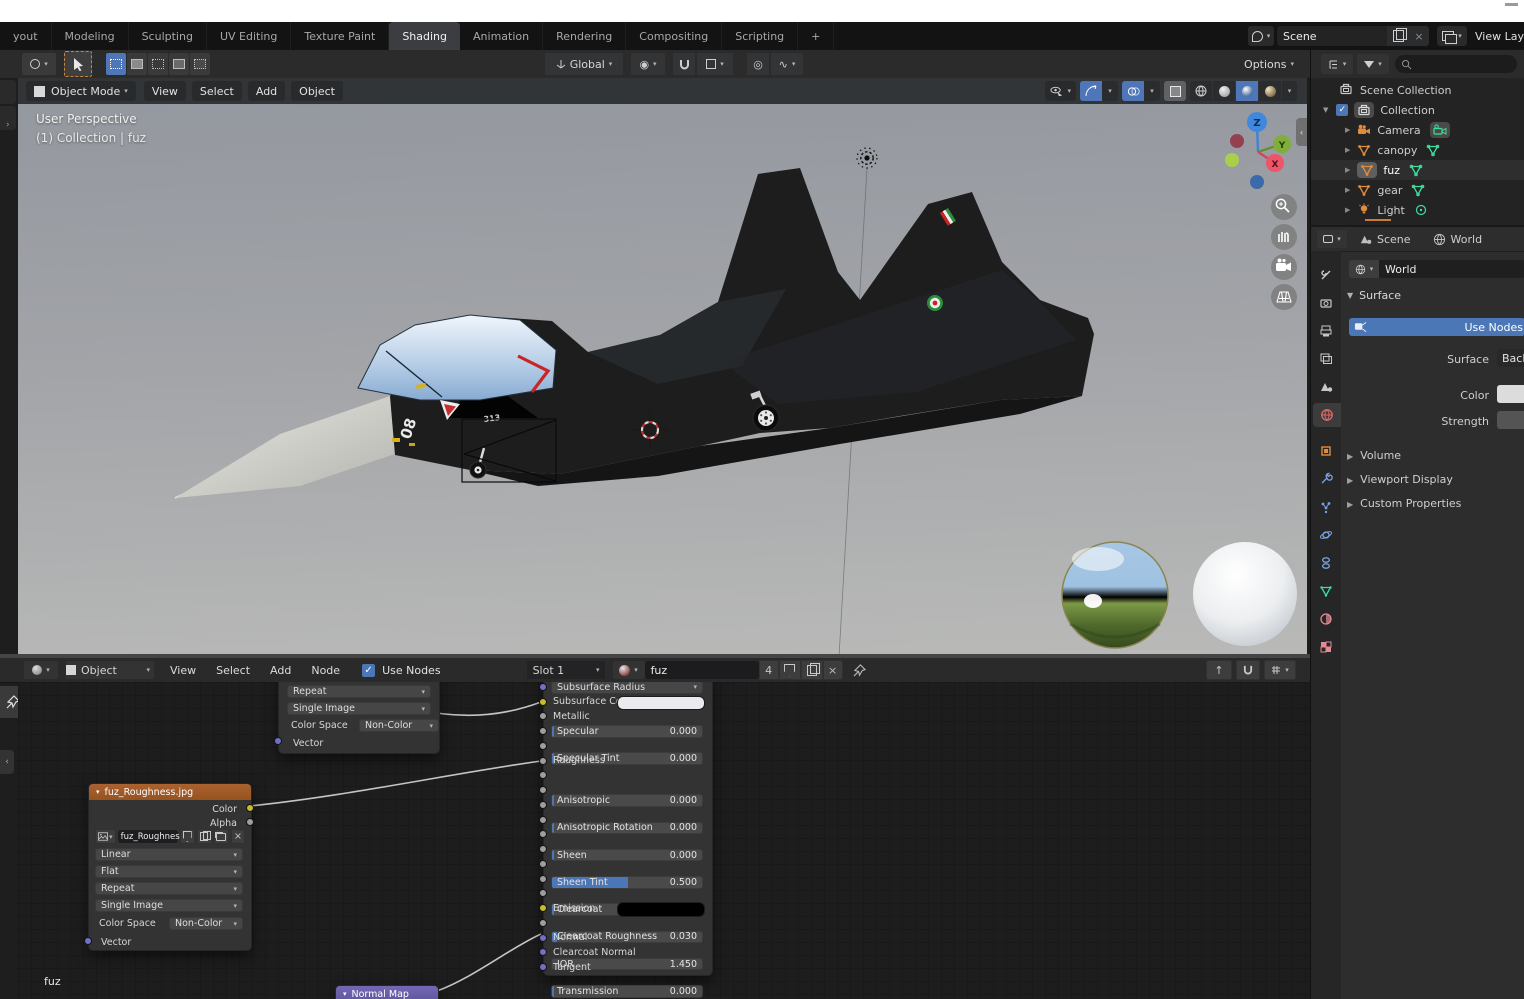 The height and width of the screenshot is (999, 1524). I want to click on strength-field, so click(1510, 420).